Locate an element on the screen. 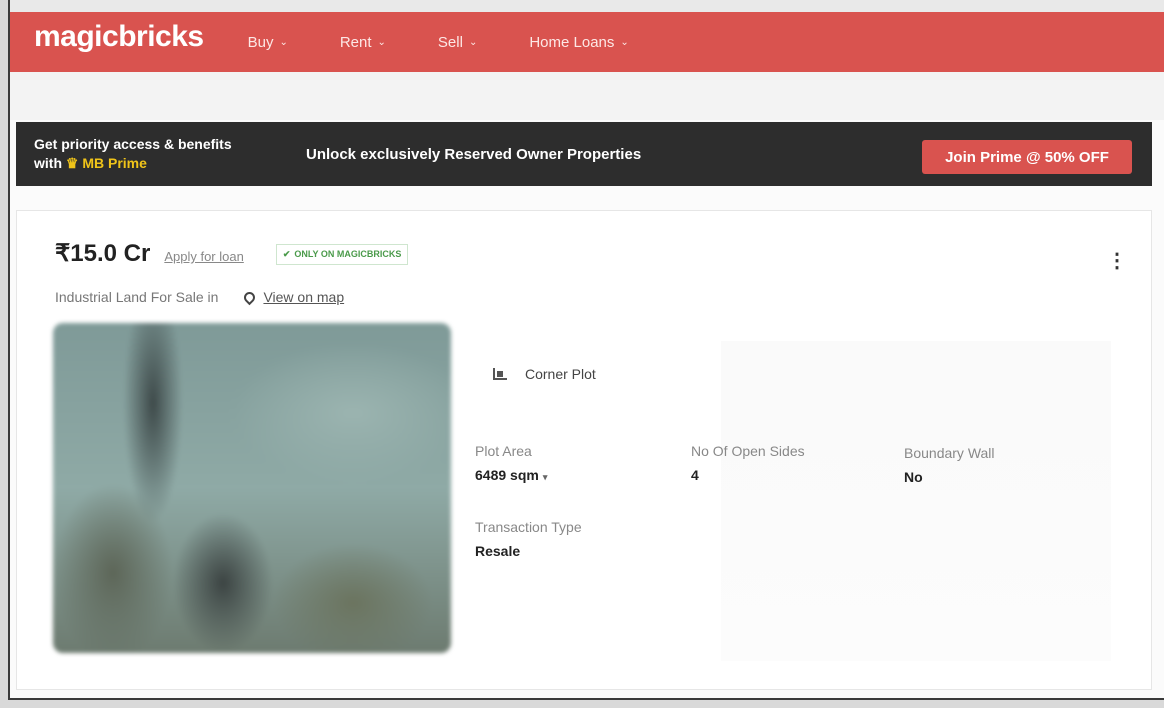  transaction-type-value: Resale is located at coordinates (498, 551).